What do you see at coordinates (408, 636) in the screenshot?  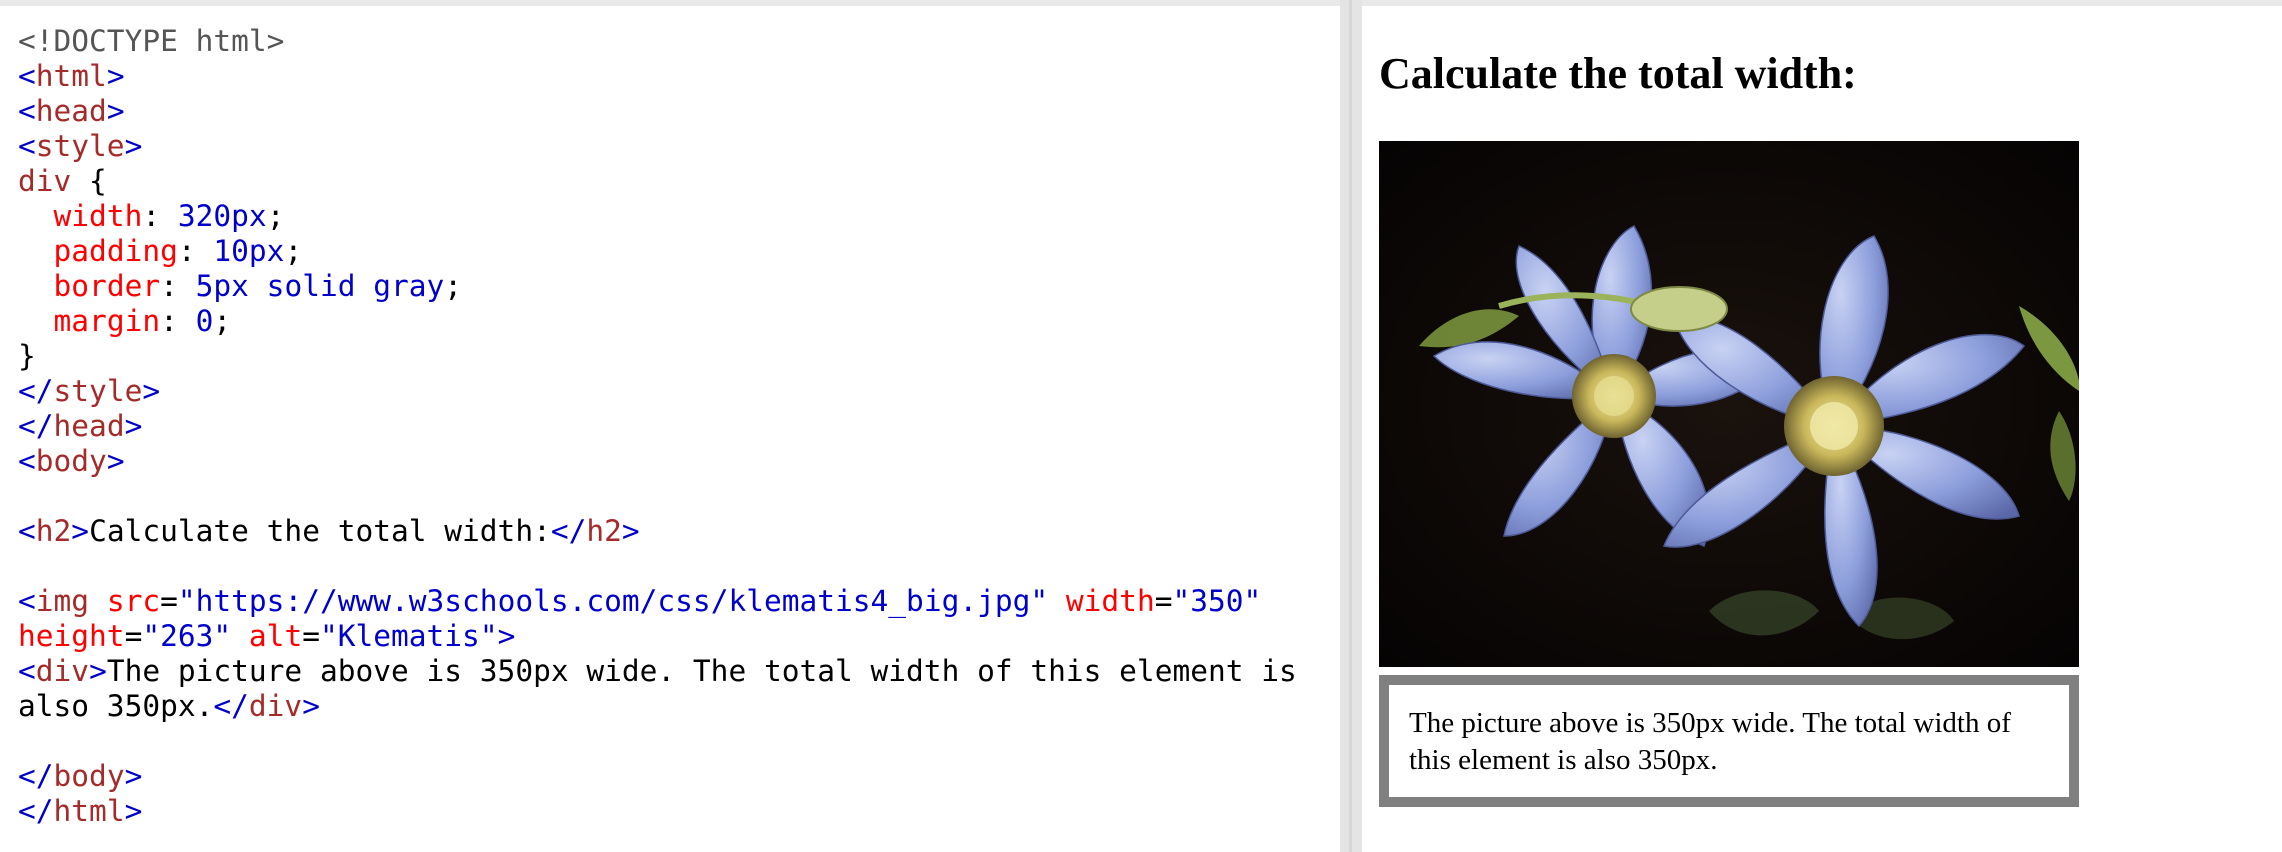 I see `code-token: "Klematis"` at bounding box center [408, 636].